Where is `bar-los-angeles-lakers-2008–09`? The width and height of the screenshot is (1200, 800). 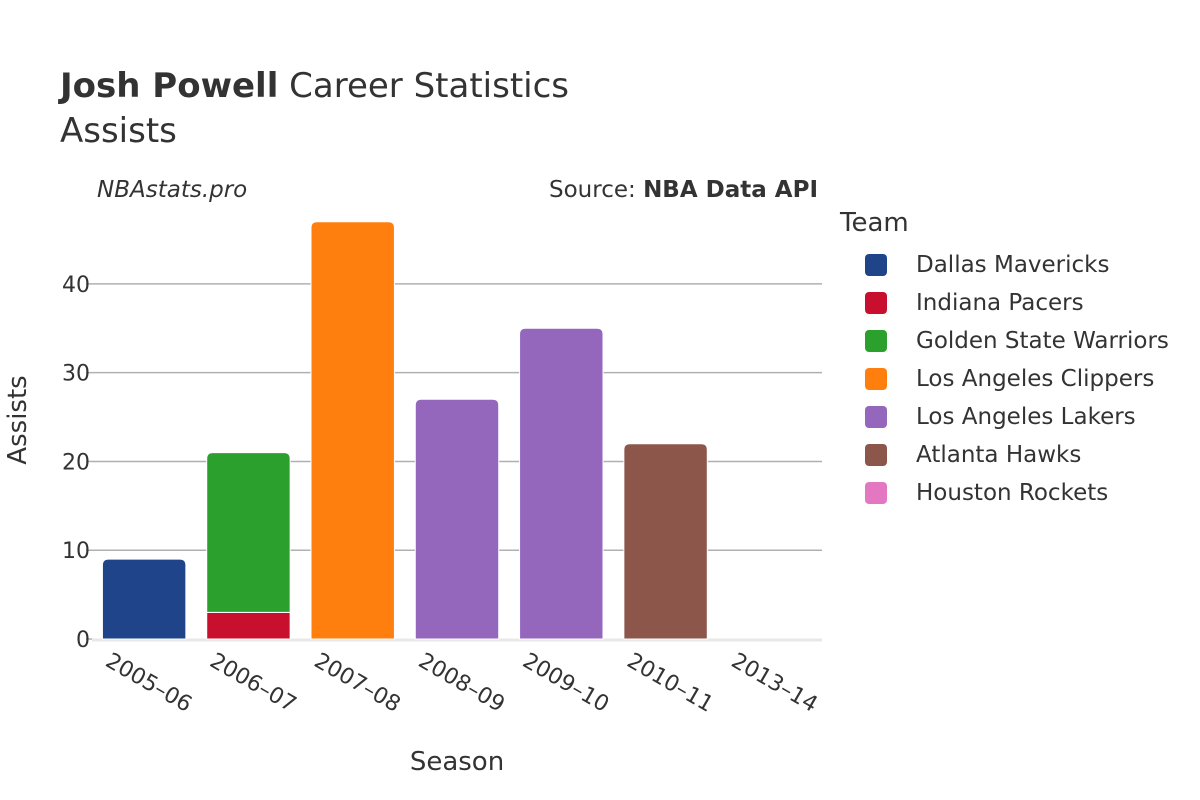 bar-los-angeles-lakers-2008–09 is located at coordinates (457, 519).